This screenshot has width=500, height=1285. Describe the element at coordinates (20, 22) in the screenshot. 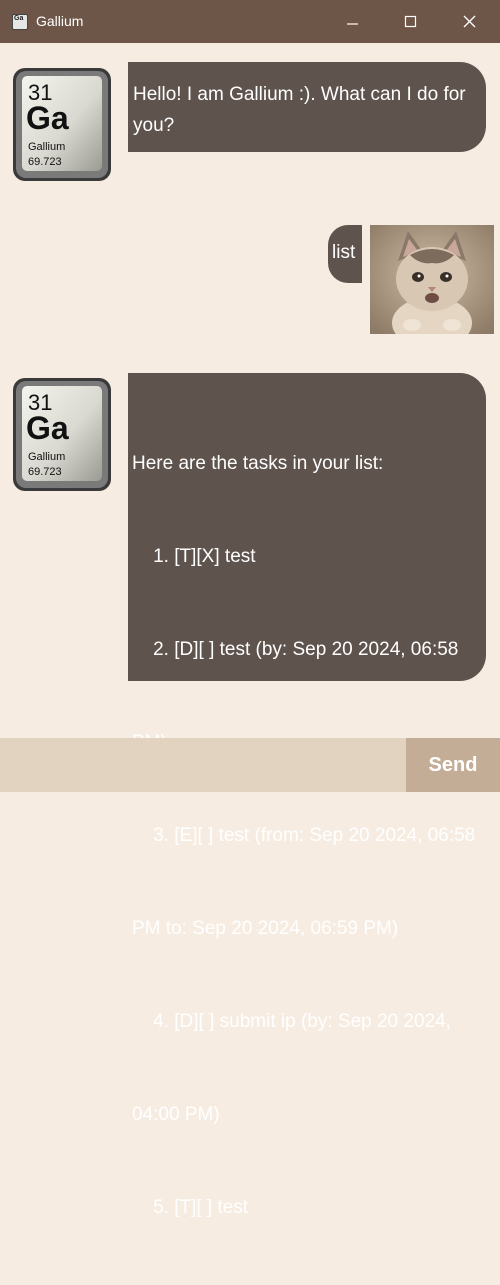

I see `gallium-app-icon: Ga` at that location.